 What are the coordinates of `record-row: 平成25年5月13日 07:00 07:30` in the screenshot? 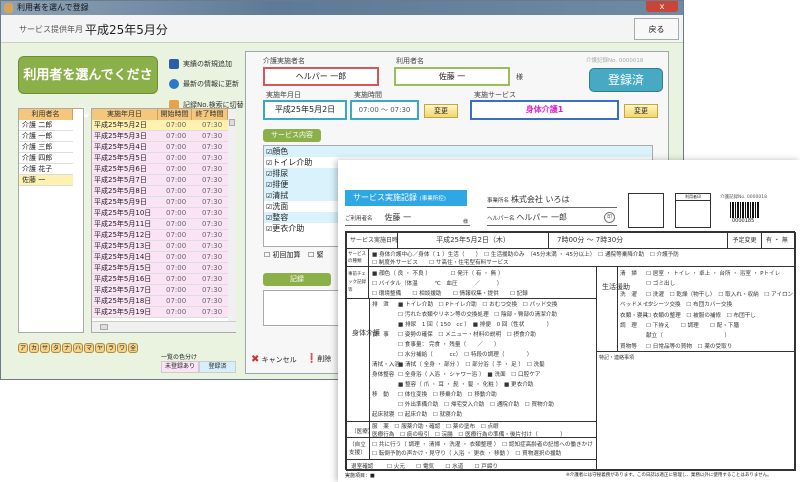 It's located at (160, 246).